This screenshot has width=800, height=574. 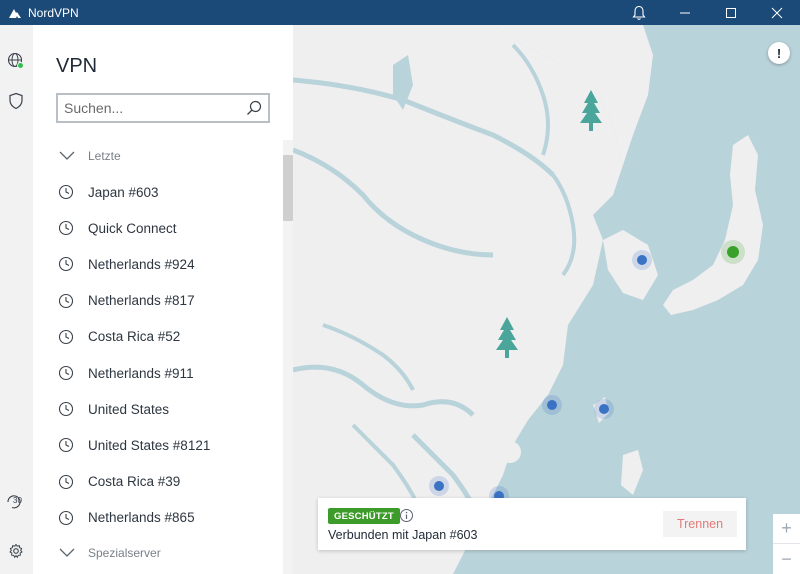 What do you see at coordinates (134, 482) in the screenshot?
I see `recent-server-label: Costa Rica #39` at bounding box center [134, 482].